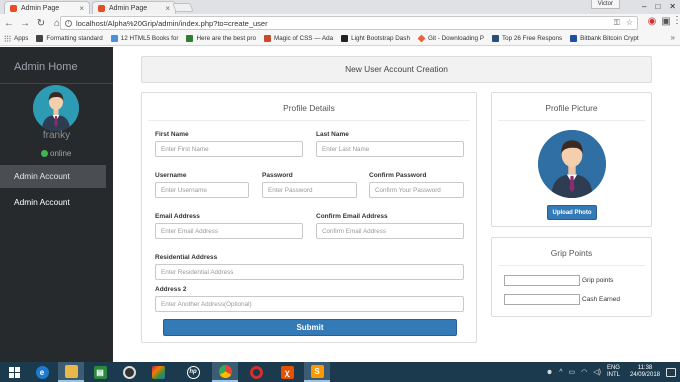  I want to click on close-window-icon: ✕, so click(672, 6).